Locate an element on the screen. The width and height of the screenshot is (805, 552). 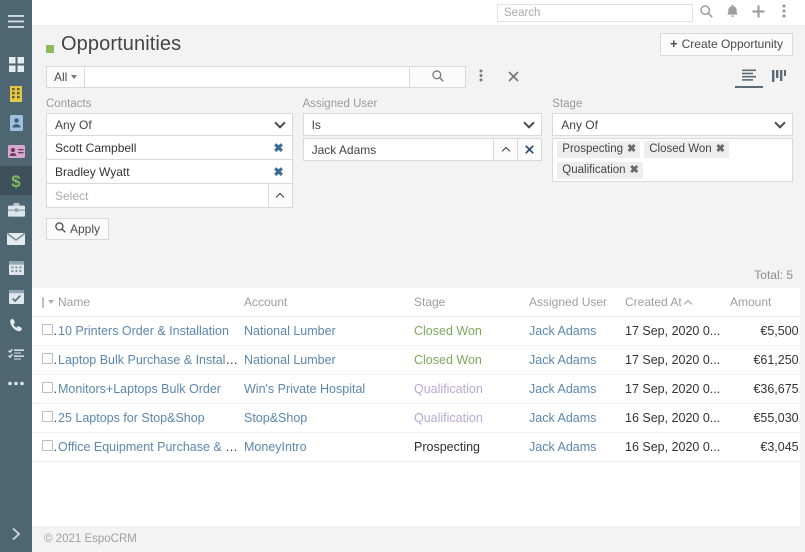
vertical-dots-icon is located at coordinates (481, 77).